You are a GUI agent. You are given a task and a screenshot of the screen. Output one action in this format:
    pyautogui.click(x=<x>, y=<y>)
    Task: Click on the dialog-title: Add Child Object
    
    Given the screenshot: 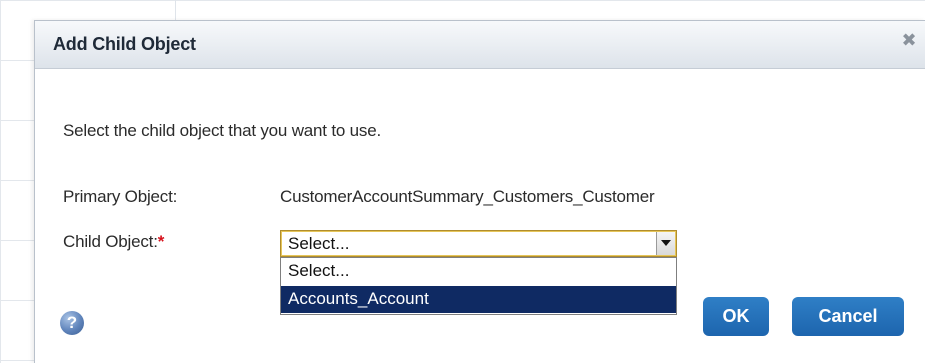 What is the action you would take?
    pyautogui.click(x=124, y=44)
    